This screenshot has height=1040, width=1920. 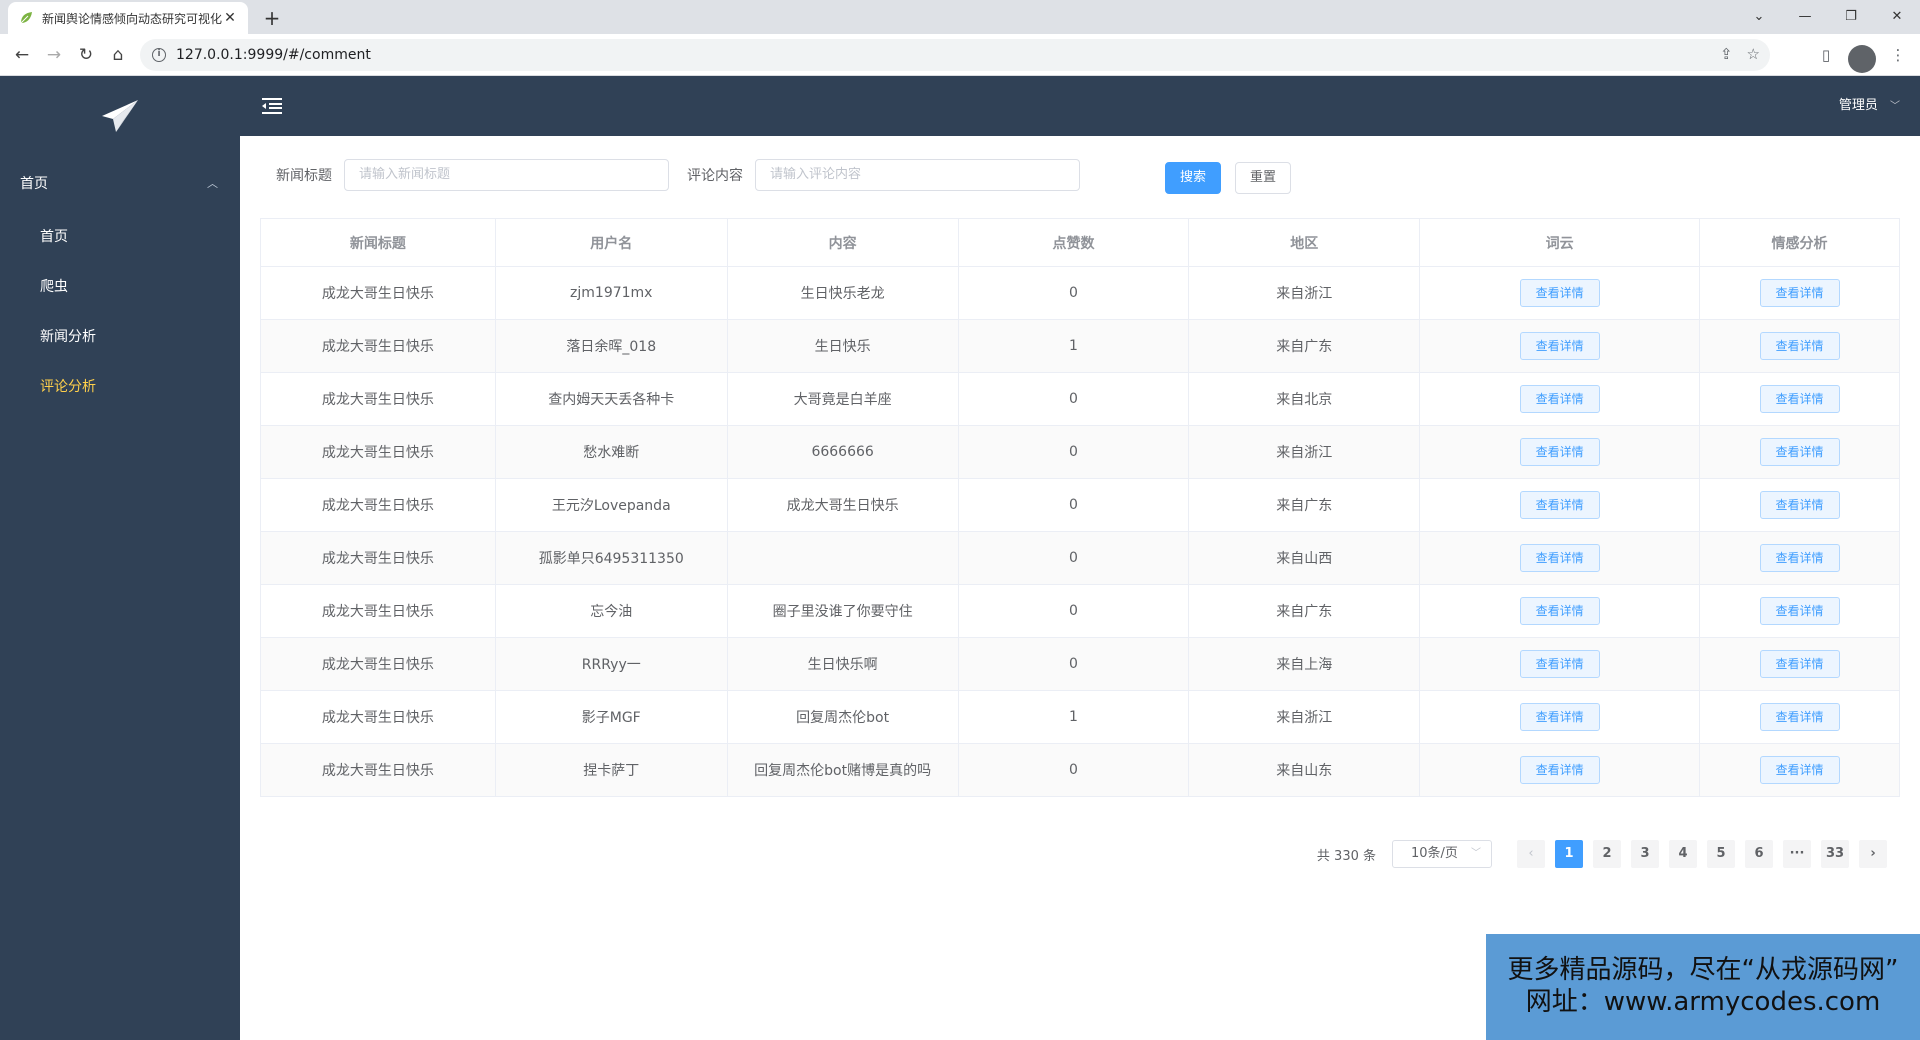 What do you see at coordinates (1531, 854) in the screenshot?
I see `prev-page-icon: ‹` at bounding box center [1531, 854].